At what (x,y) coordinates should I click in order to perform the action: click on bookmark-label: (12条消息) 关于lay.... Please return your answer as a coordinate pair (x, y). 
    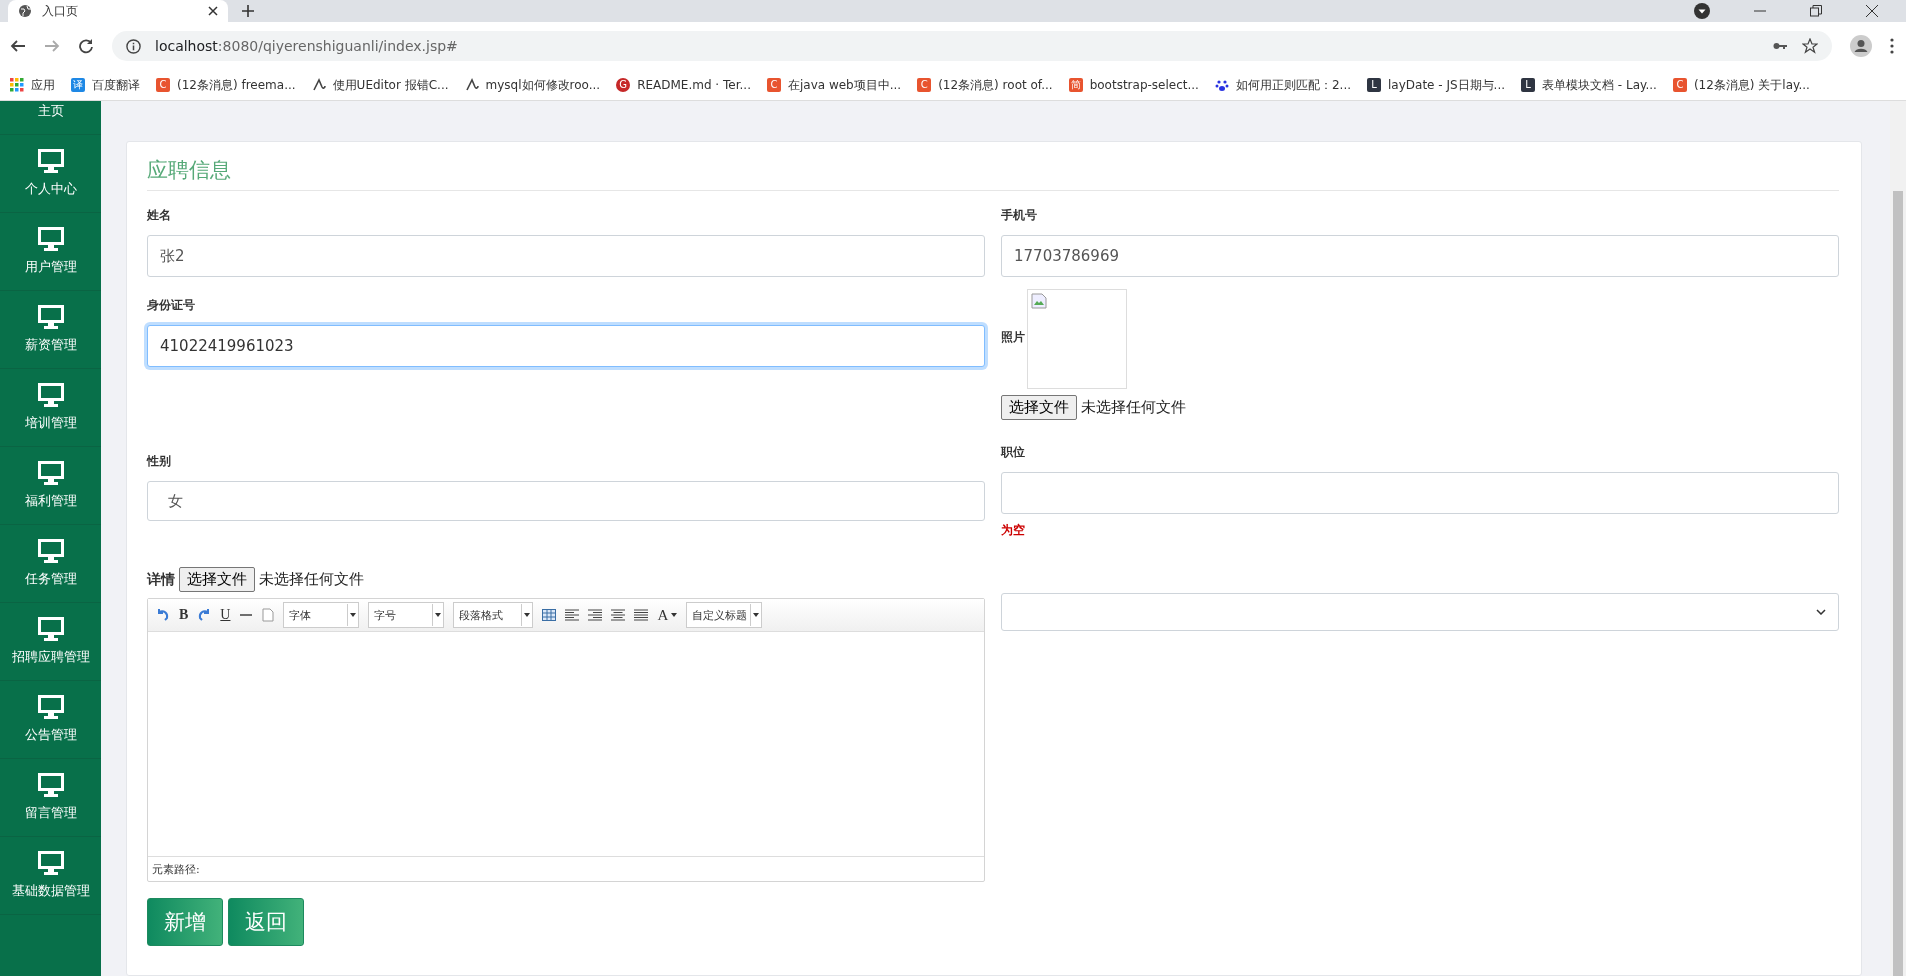
    Looking at the image, I should click on (1751, 85).